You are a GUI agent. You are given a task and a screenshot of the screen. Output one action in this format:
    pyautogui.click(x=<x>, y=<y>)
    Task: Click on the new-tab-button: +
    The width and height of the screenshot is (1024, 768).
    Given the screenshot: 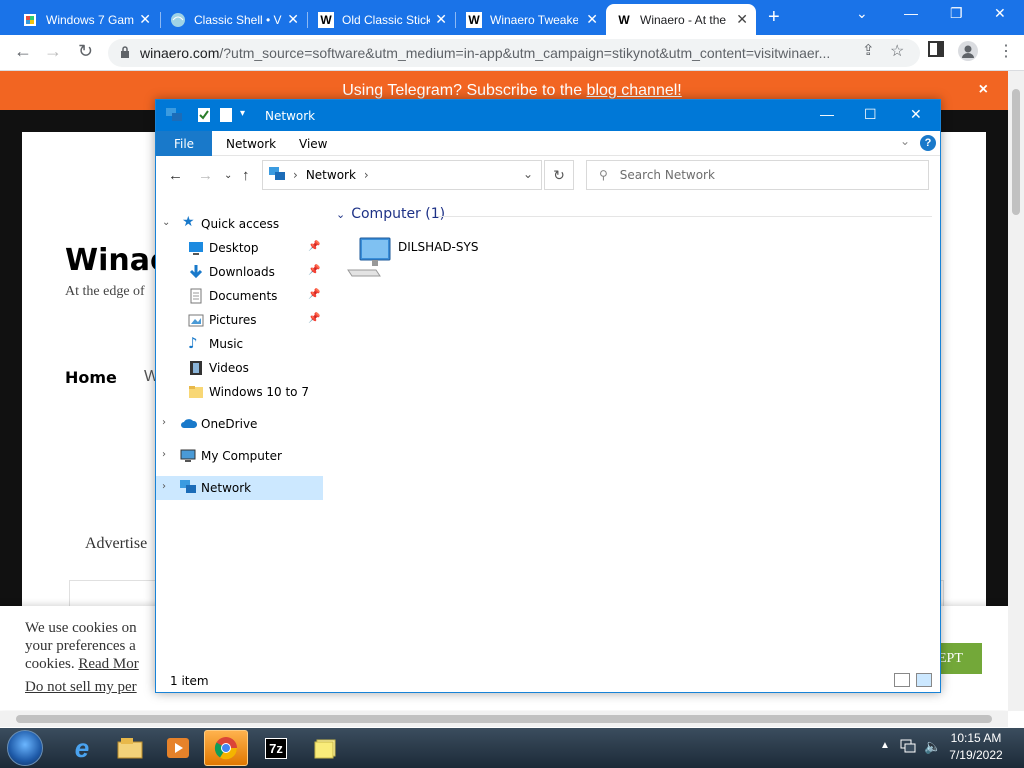 What is the action you would take?
    pyautogui.click(x=774, y=17)
    